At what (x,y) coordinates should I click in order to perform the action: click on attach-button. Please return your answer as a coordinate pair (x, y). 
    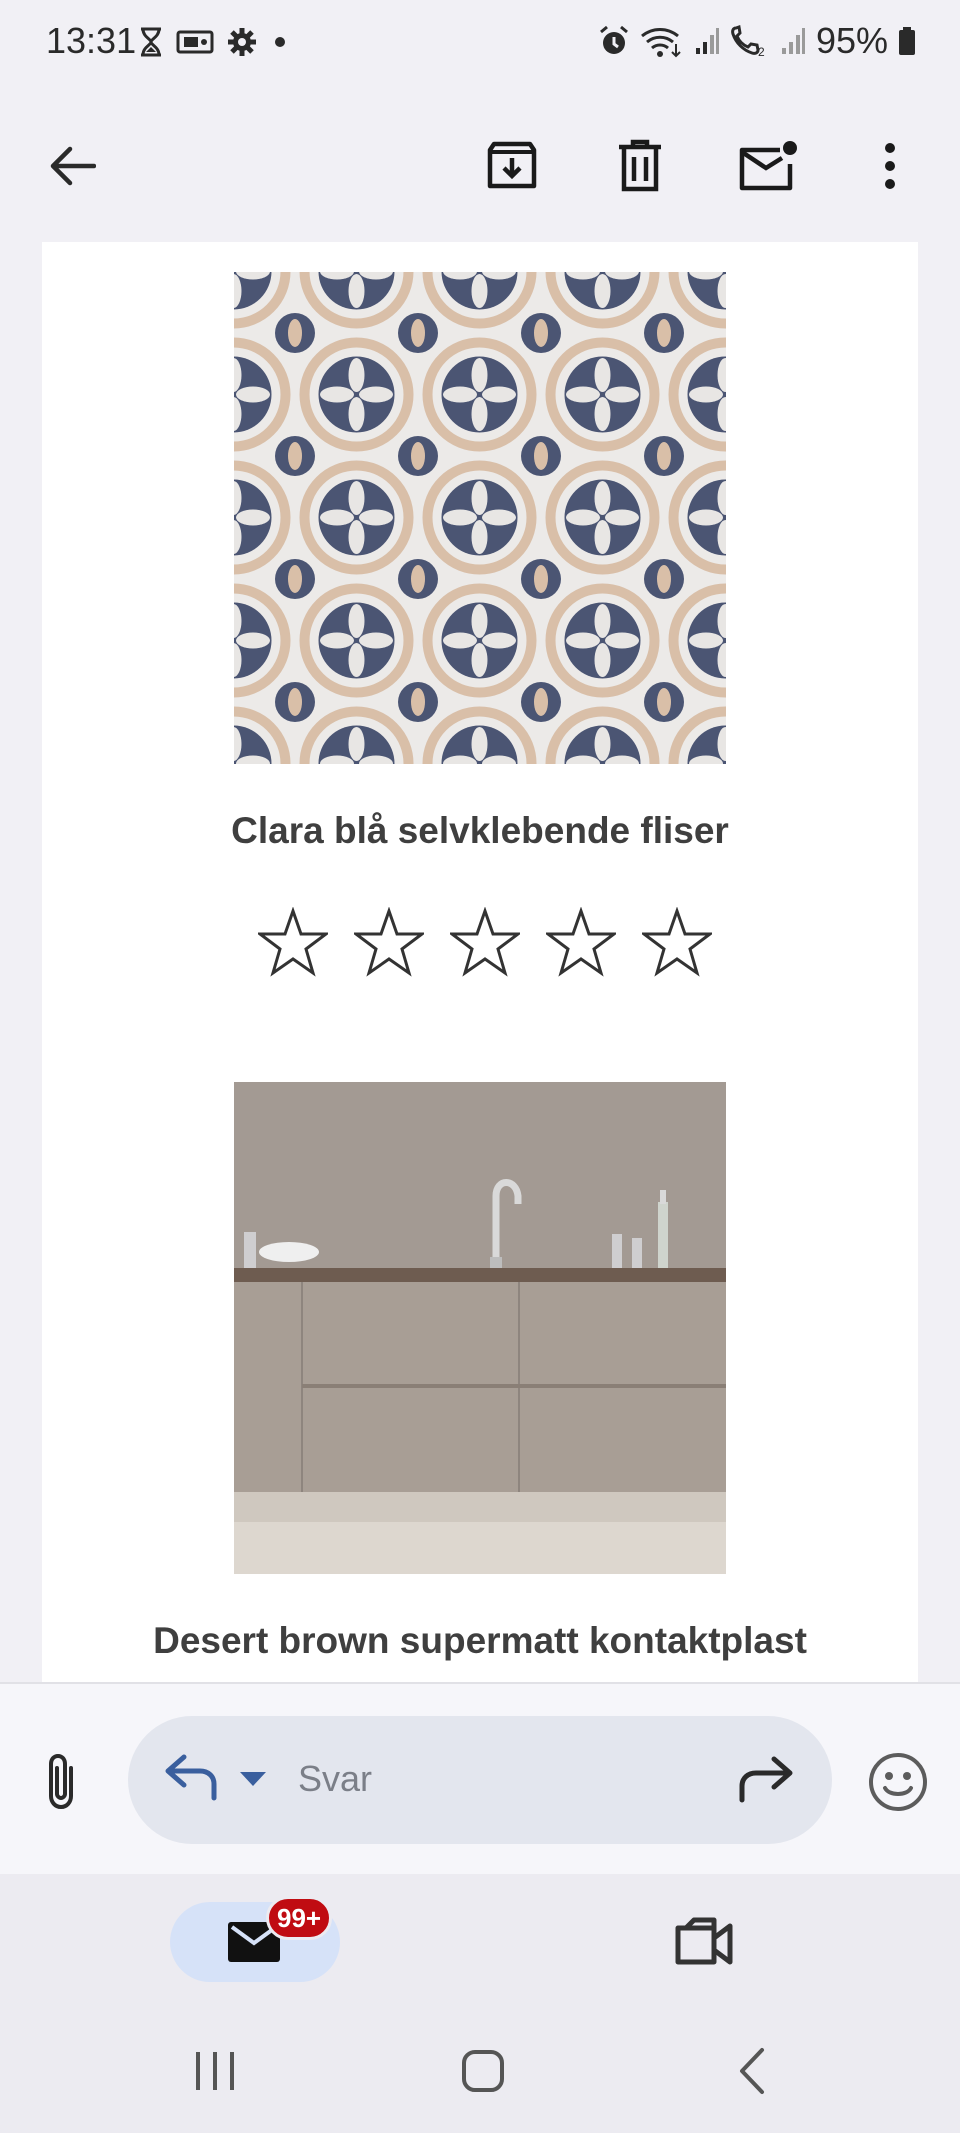
    Looking at the image, I should click on (61, 1781).